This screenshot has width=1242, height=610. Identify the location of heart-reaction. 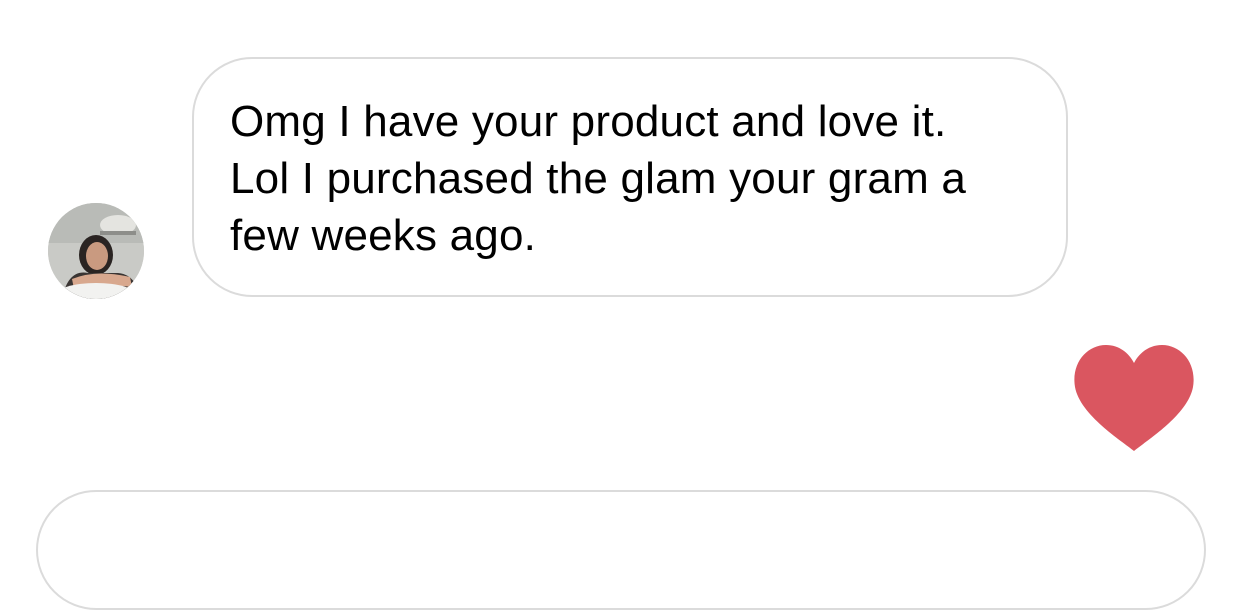
(1134, 398).